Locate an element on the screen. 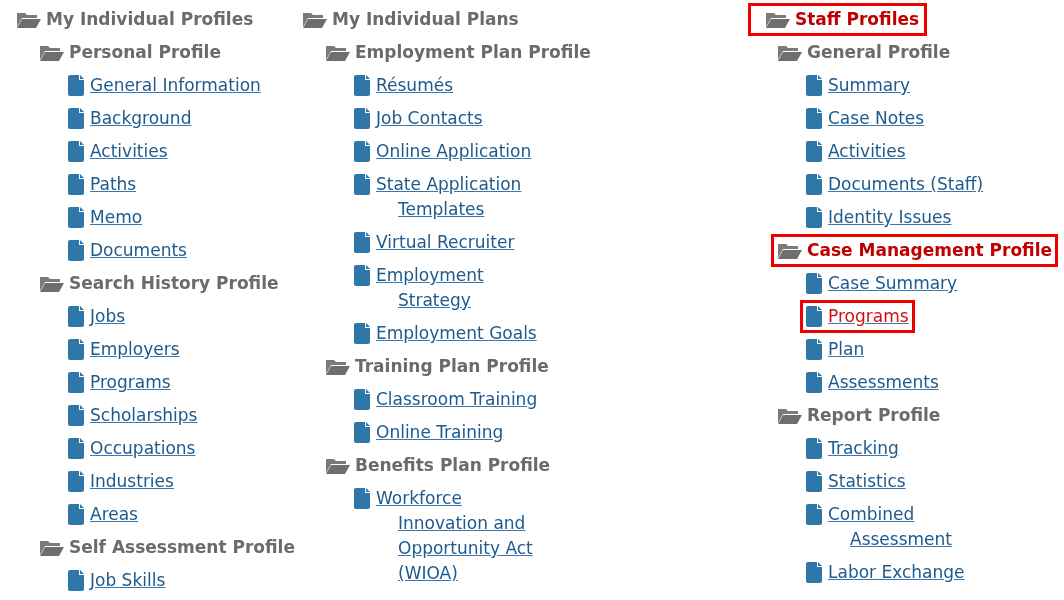  folder-label: Training Plan Profile is located at coordinates (452, 366).